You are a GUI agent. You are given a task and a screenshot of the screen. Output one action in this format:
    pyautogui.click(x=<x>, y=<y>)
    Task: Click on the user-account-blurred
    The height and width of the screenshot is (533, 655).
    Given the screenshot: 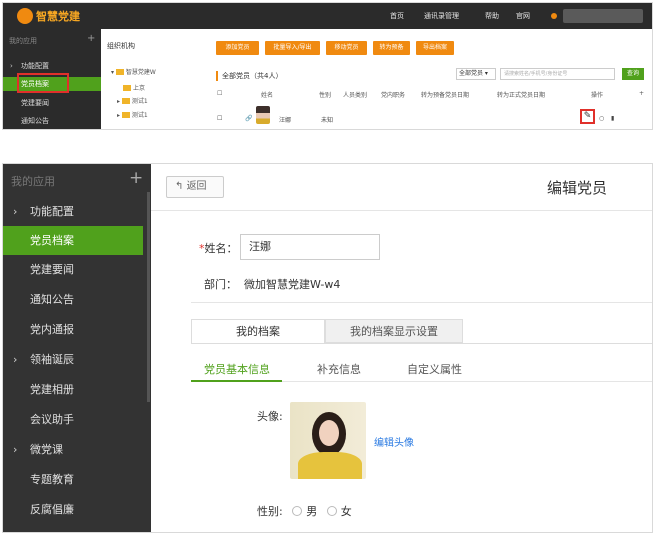 What is the action you would take?
    pyautogui.click(x=603, y=16)
    